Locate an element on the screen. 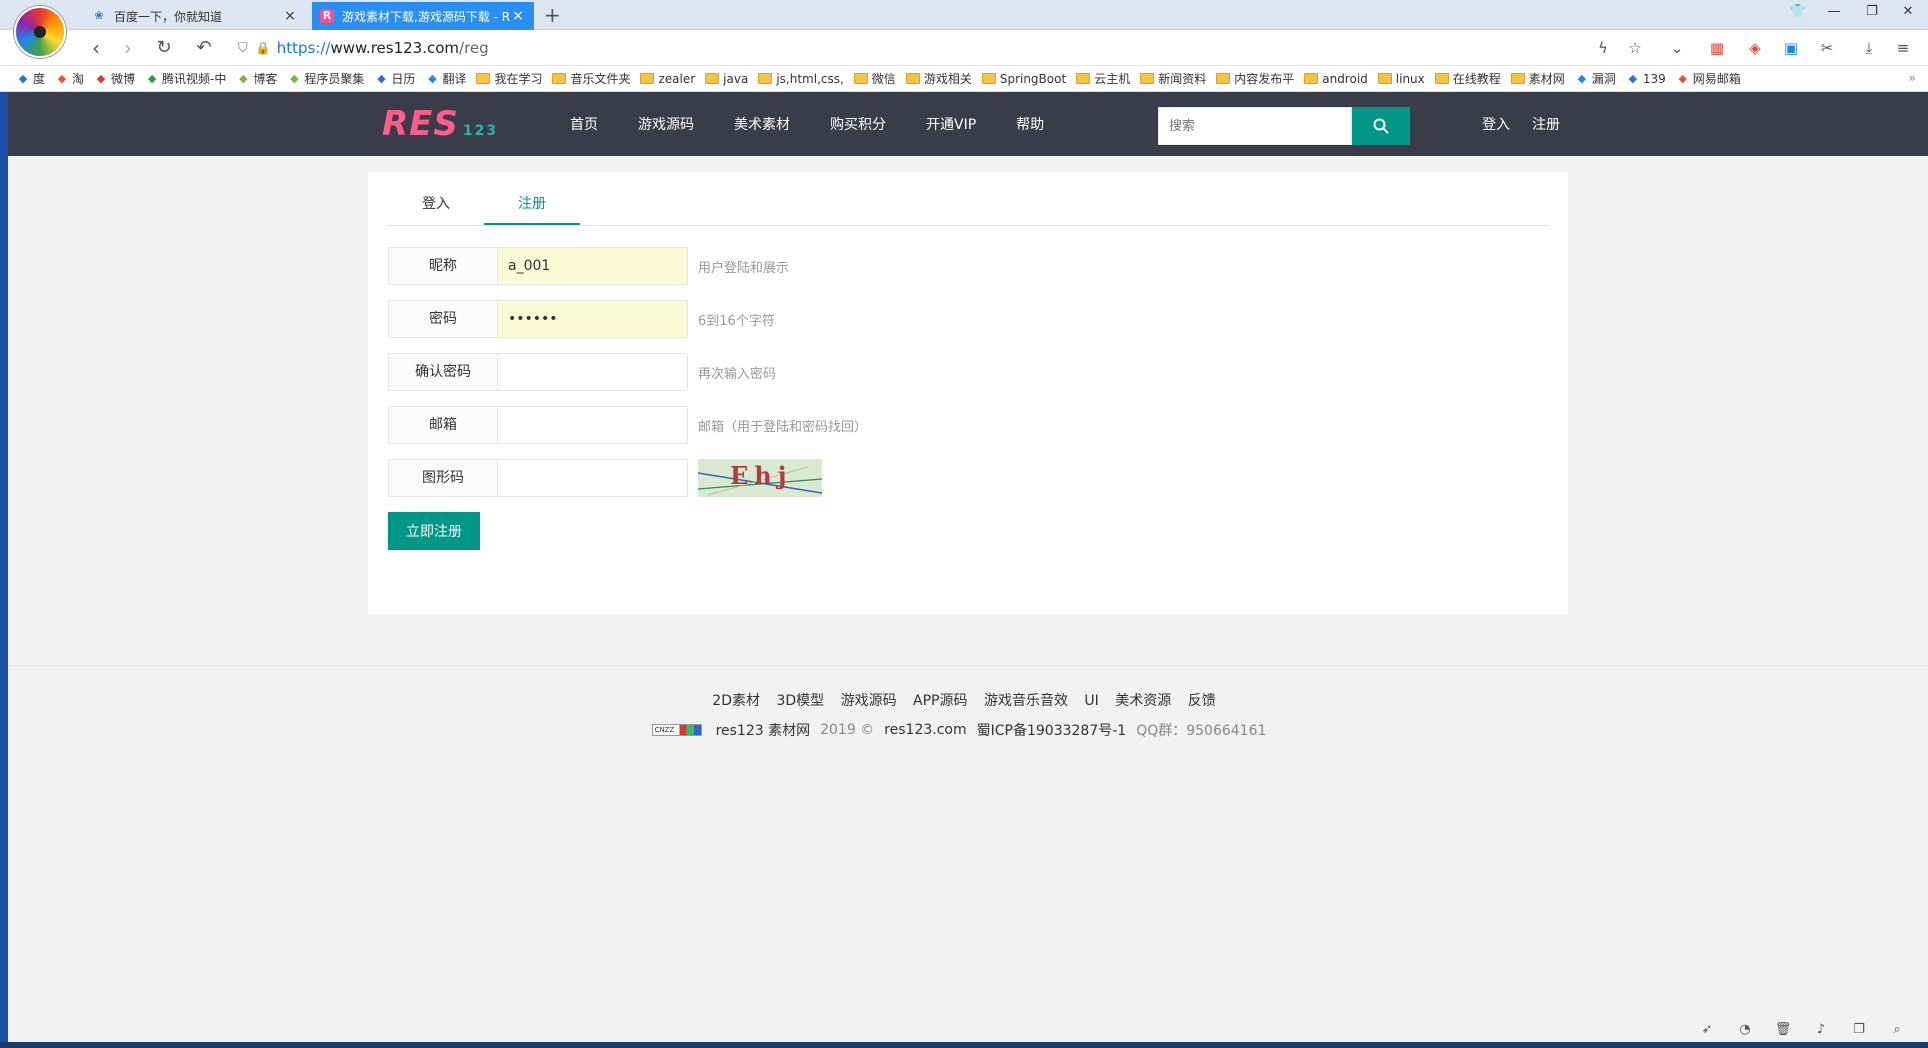 Image resolution: width=1928 pixels, height=1048 pixels. header-login-link: 登入 is located at coordinates (1496, 124).